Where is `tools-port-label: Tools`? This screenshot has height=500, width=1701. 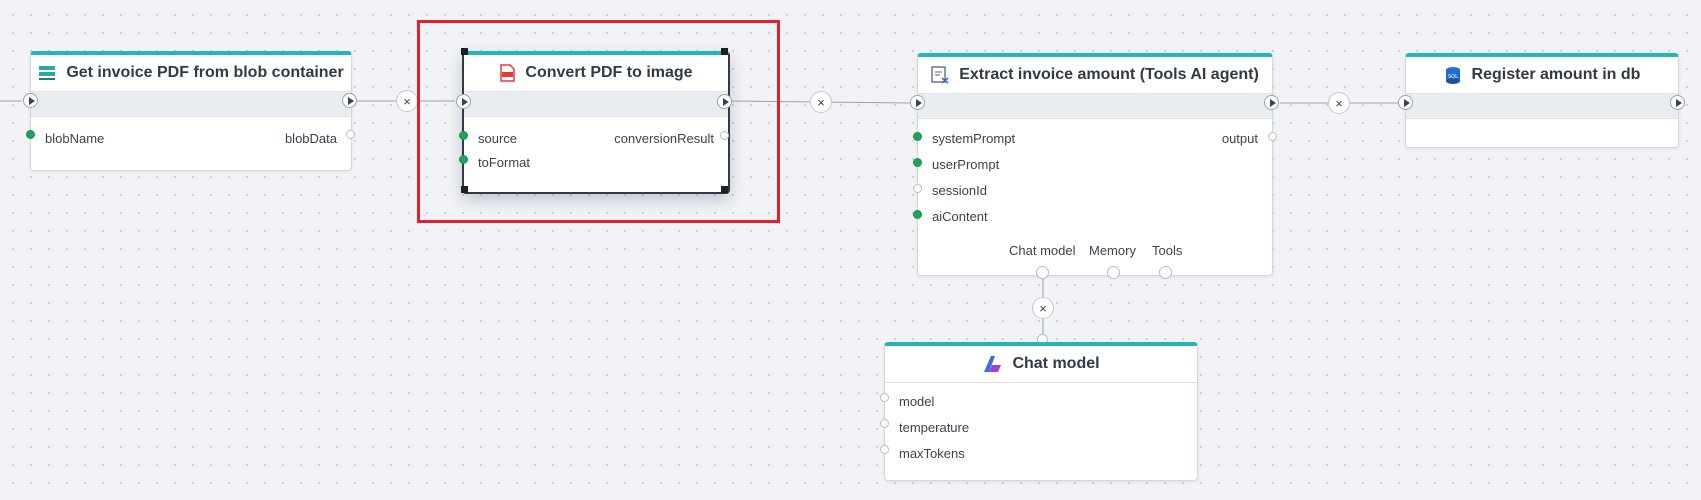
tools-port-label: Tools is located at coordinates (1167, 250).